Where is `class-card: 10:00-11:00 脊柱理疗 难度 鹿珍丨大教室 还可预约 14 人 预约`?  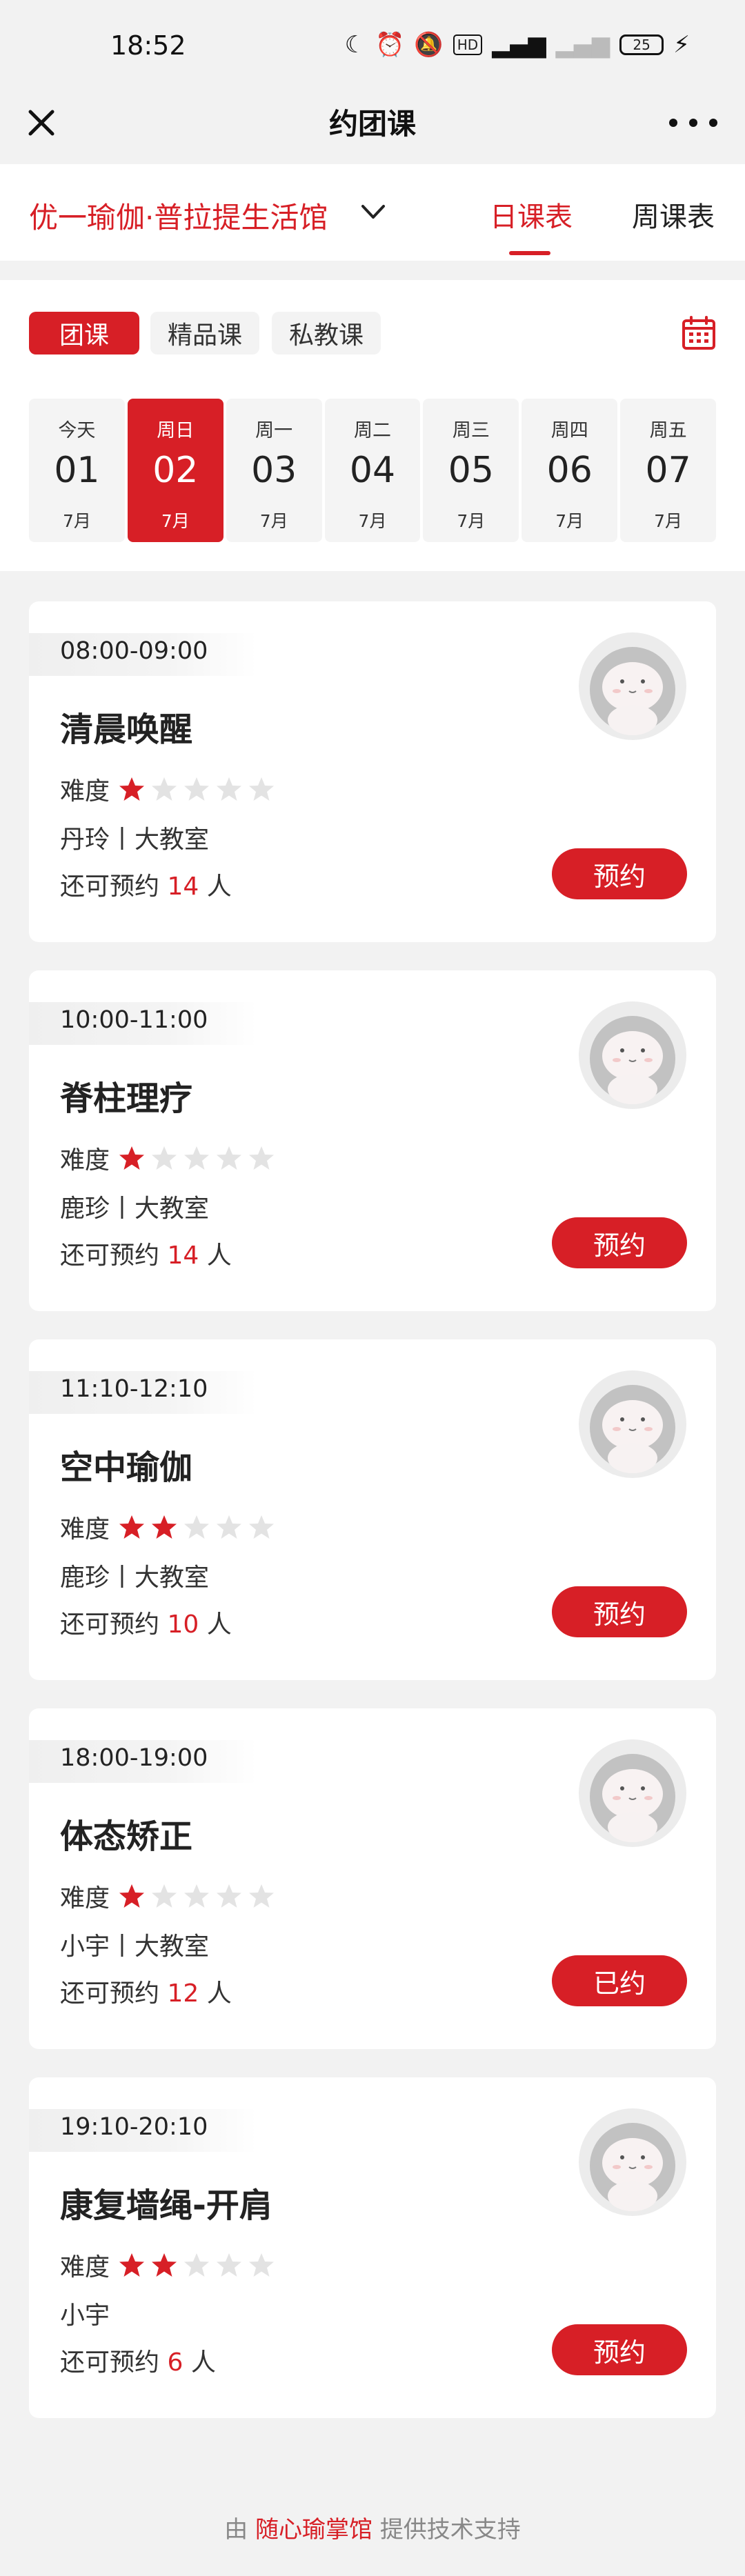 class-card: 10:00-11:00 脊柱理疗 难度 鹿珍丨大教室 还可预约 14 人 预约 is located at coordinates (372, 1140).